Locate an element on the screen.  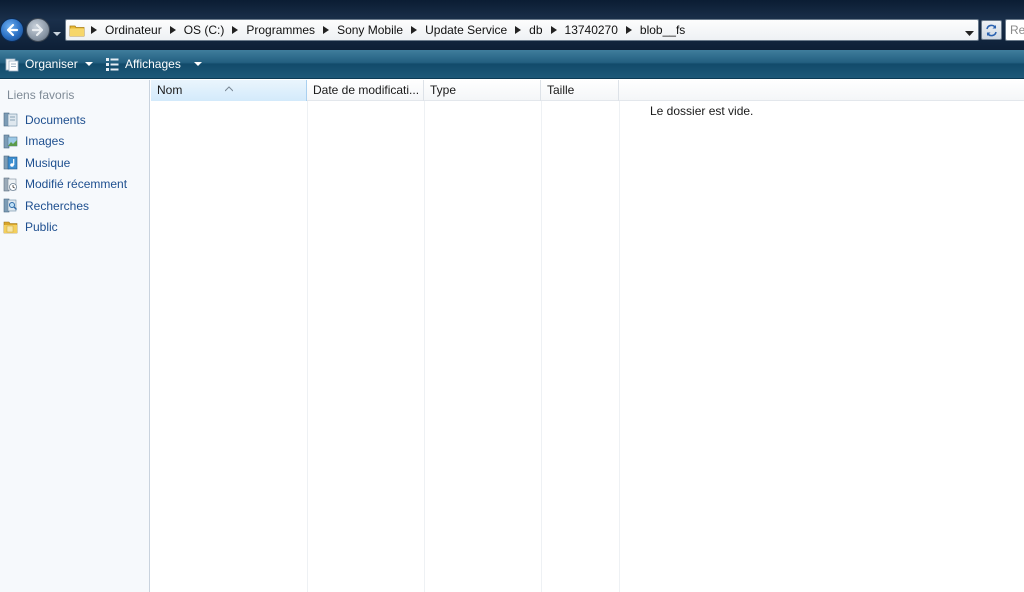
column-header-row: Nom Date de modificati... Type Taille is located at coordinates (587, 90).